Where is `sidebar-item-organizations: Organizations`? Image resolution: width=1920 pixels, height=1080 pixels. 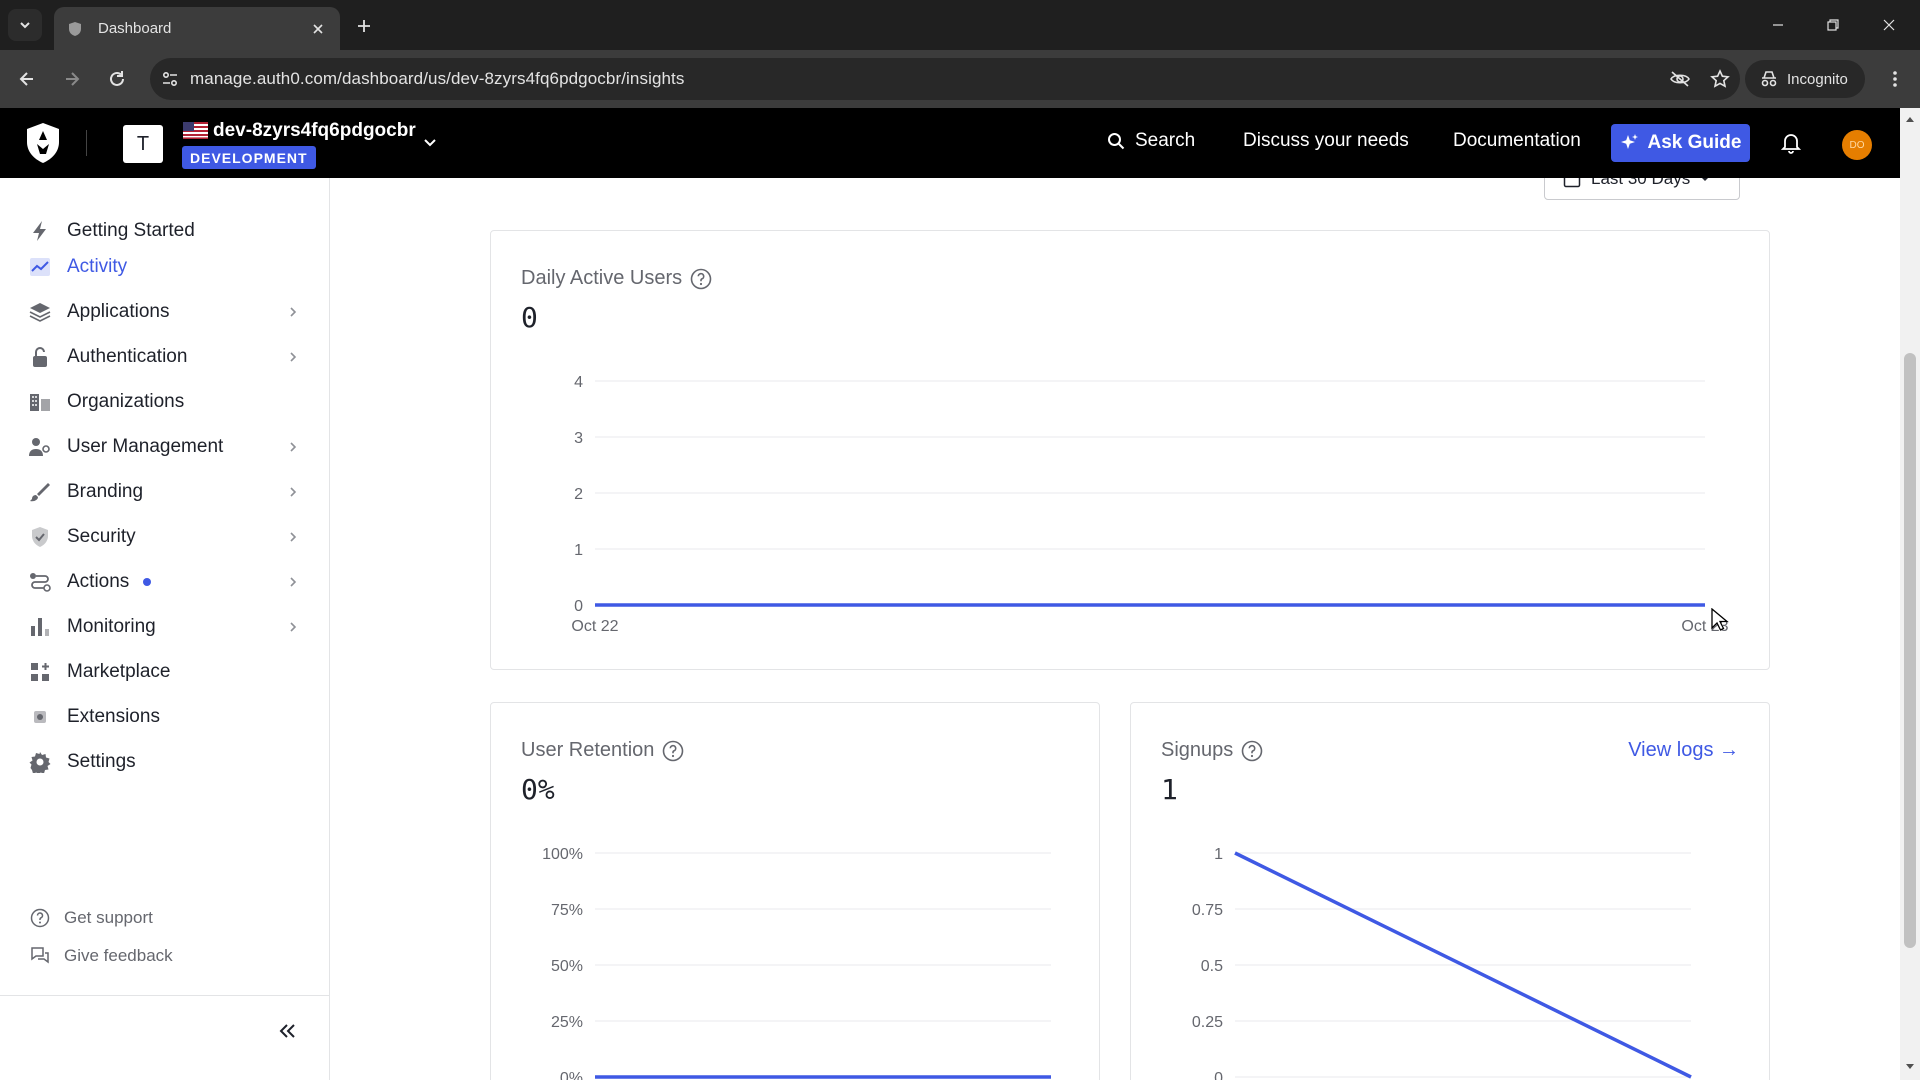 sidebar-item-organizations: Organizations is located at coordinates (168, 402).